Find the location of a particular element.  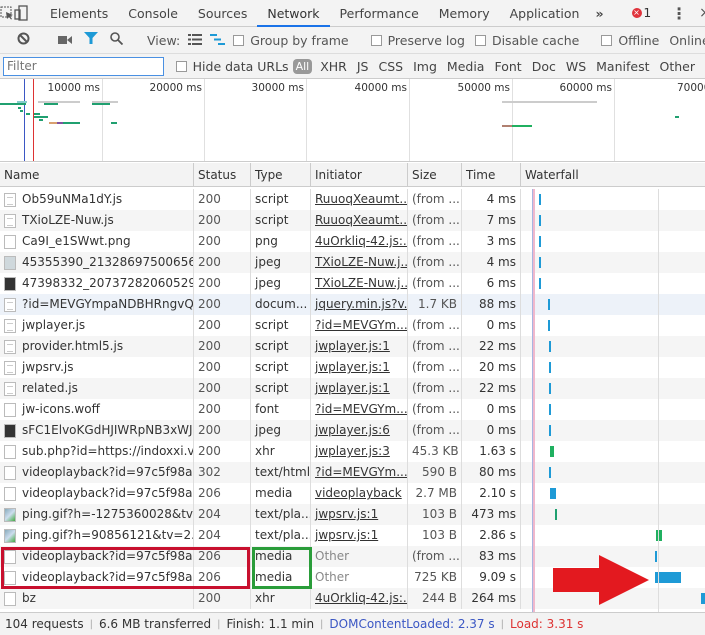

error-counter: × 1 is located at coordinates (641, 13).